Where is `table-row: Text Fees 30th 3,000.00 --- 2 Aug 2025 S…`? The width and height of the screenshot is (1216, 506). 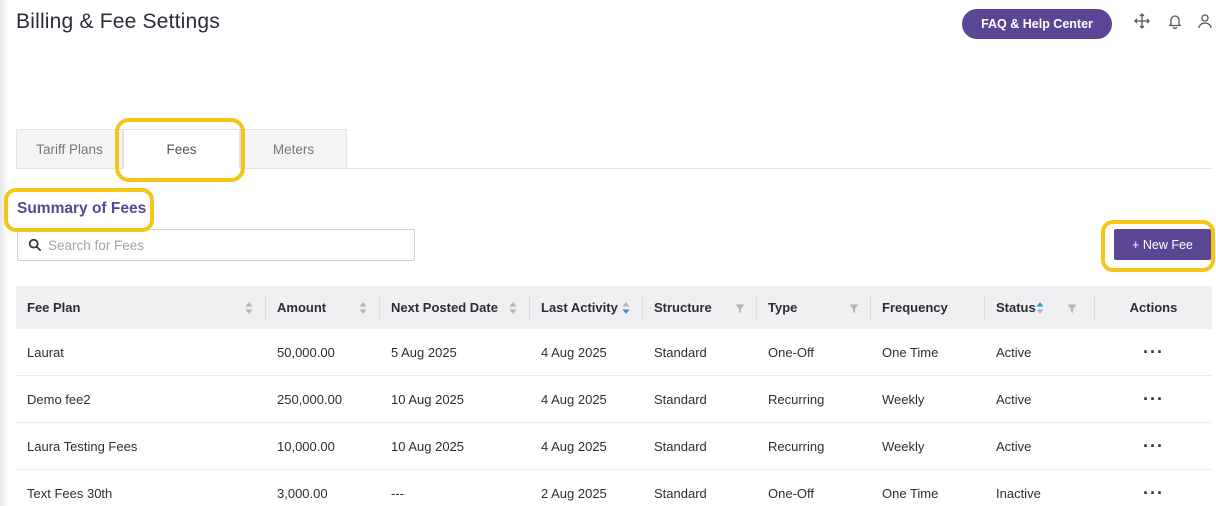 table-row: Text Fees 30th 3,000.00 --- 2 Aug 2025 S… is located at coordinates (614, 488).